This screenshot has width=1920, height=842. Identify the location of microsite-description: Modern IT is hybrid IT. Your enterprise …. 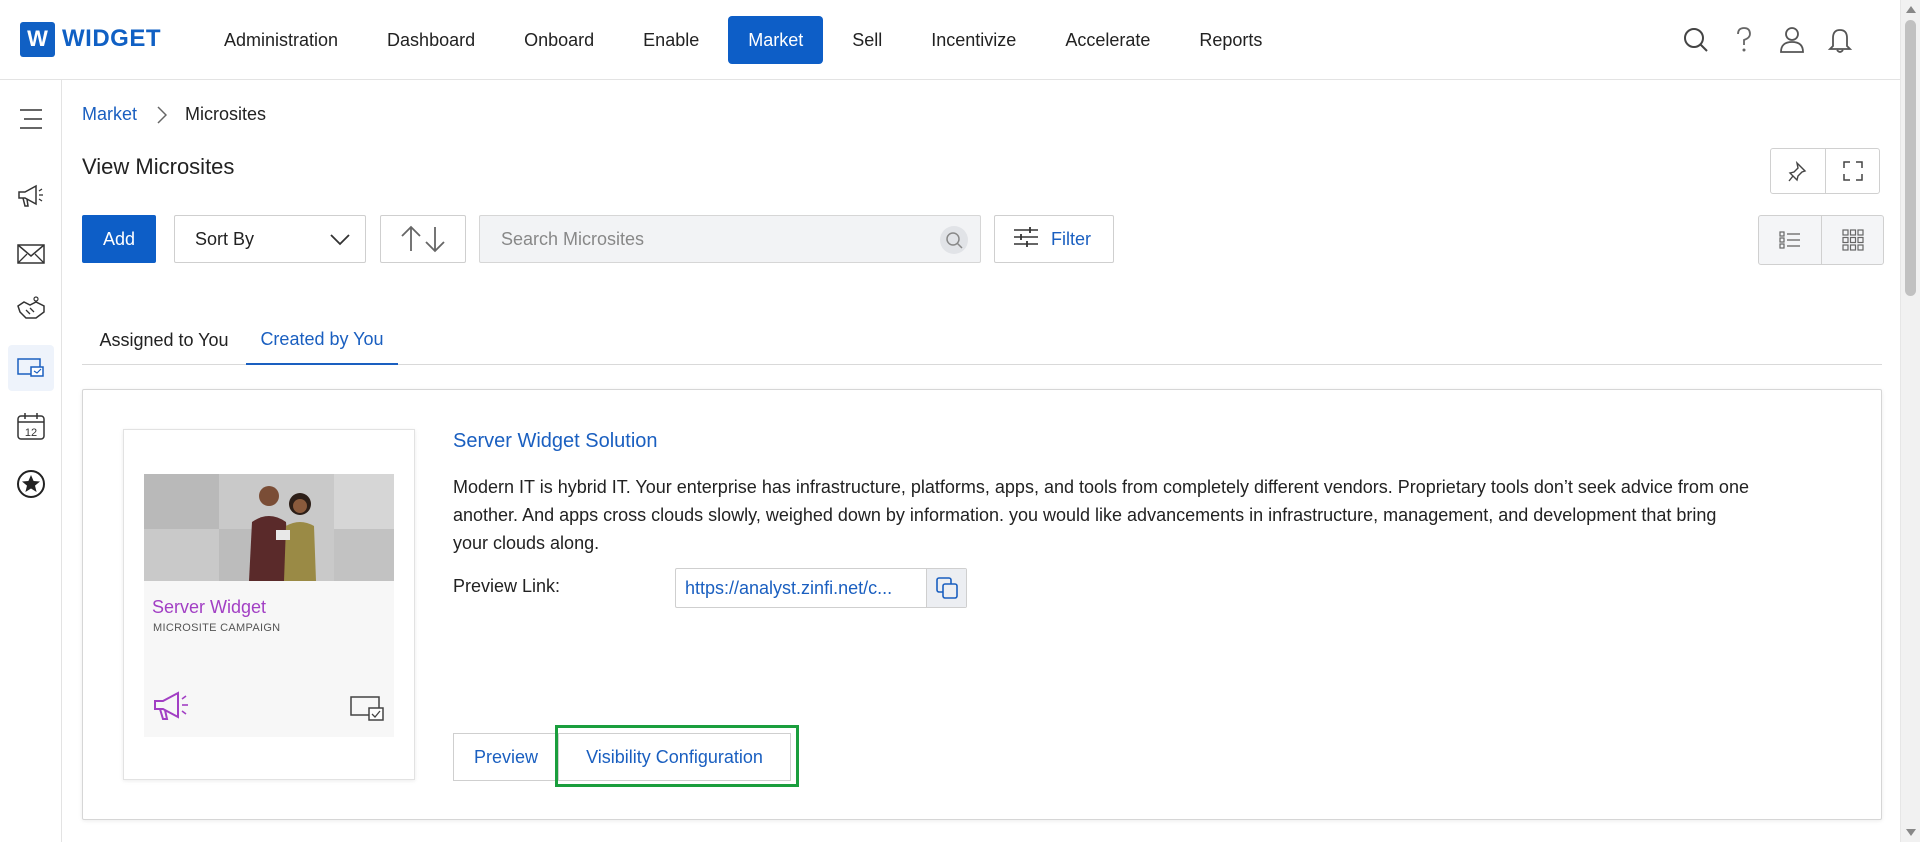
(1101, 515).